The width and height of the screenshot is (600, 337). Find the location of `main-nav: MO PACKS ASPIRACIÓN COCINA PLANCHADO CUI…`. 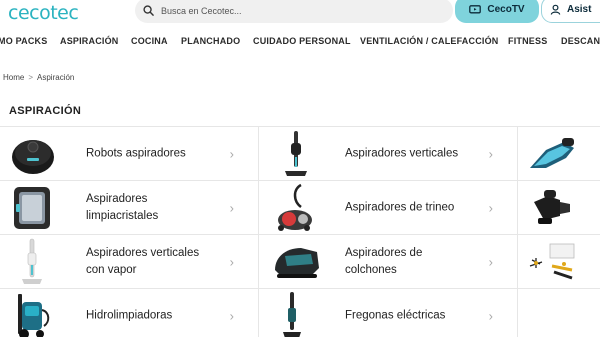

main-nav: MO PACKS ASPIRACIÓN COCINA PLANCHADO CUI… is located at coordinates (300, 44).